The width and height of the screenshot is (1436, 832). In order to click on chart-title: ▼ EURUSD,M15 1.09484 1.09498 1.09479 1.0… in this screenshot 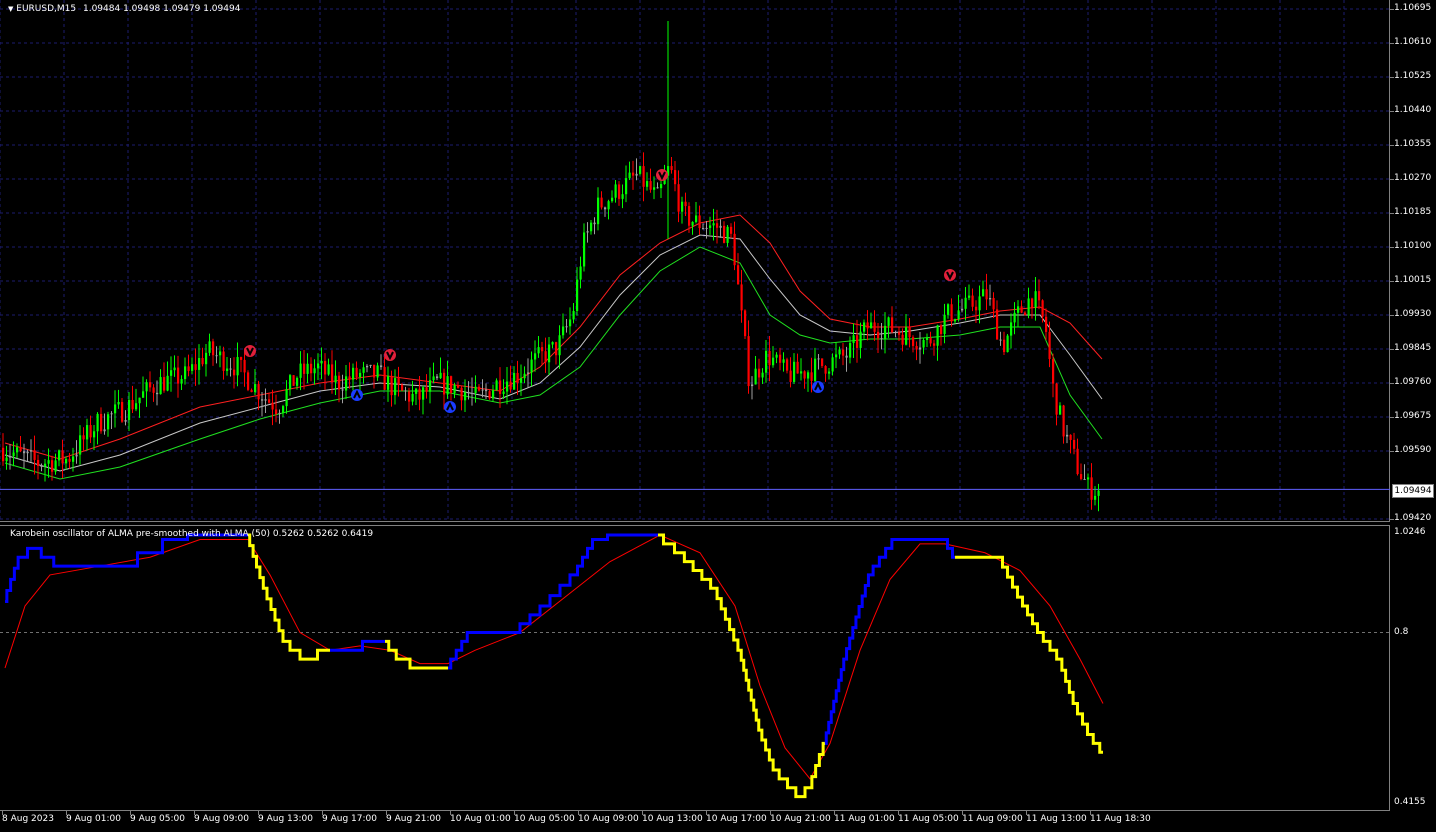, I will do `click(124, 9)`.